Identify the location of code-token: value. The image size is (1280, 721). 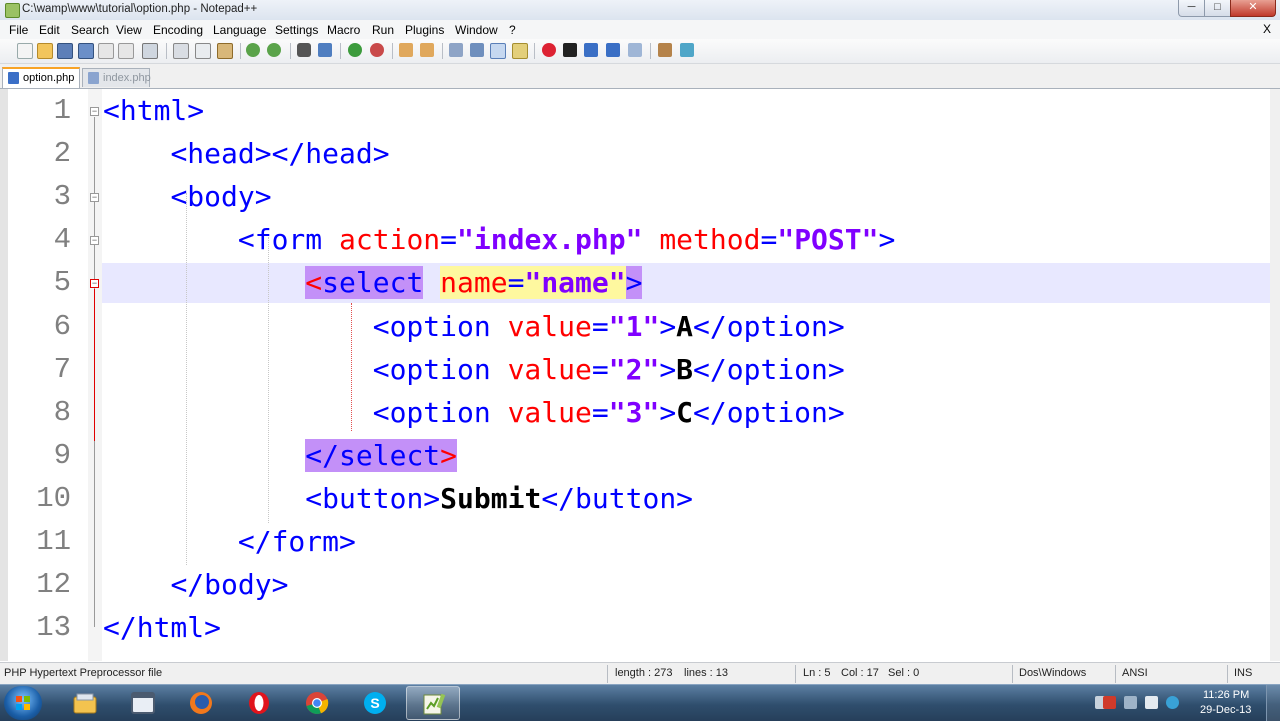
(549, 326).